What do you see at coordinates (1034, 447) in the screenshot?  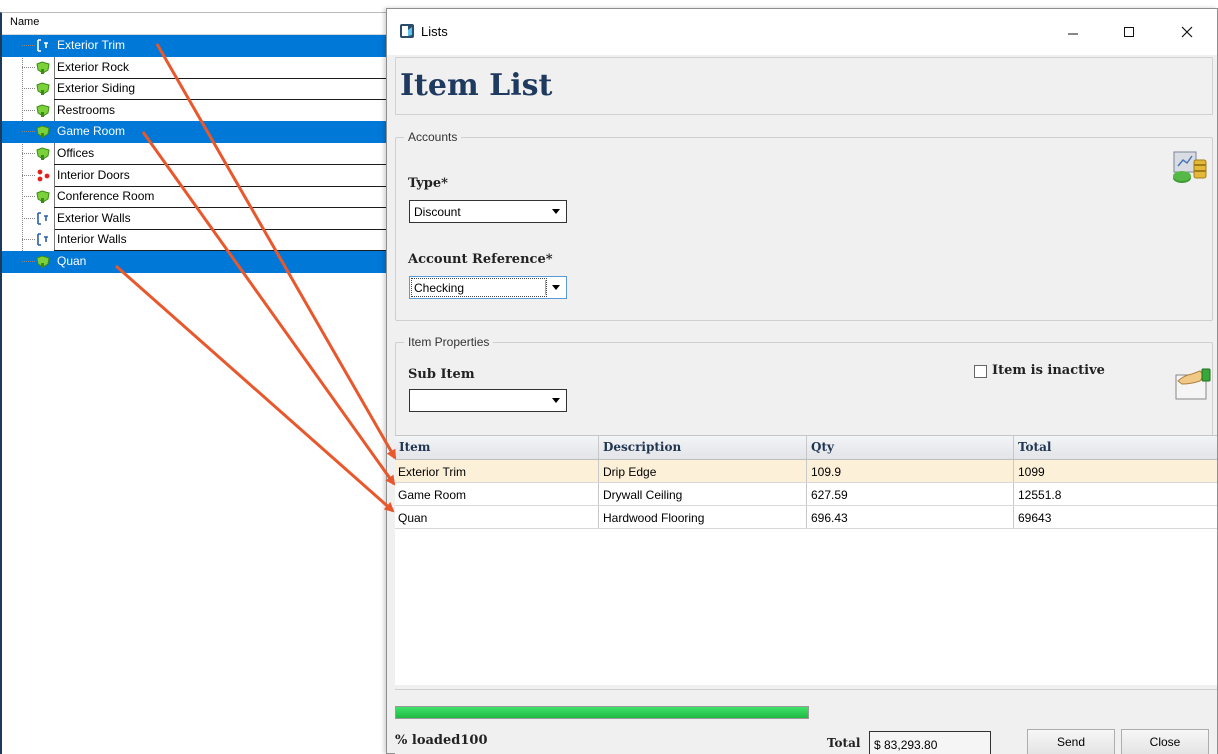 I see `column-header-total: Total` at bounding box center [1034, 447].